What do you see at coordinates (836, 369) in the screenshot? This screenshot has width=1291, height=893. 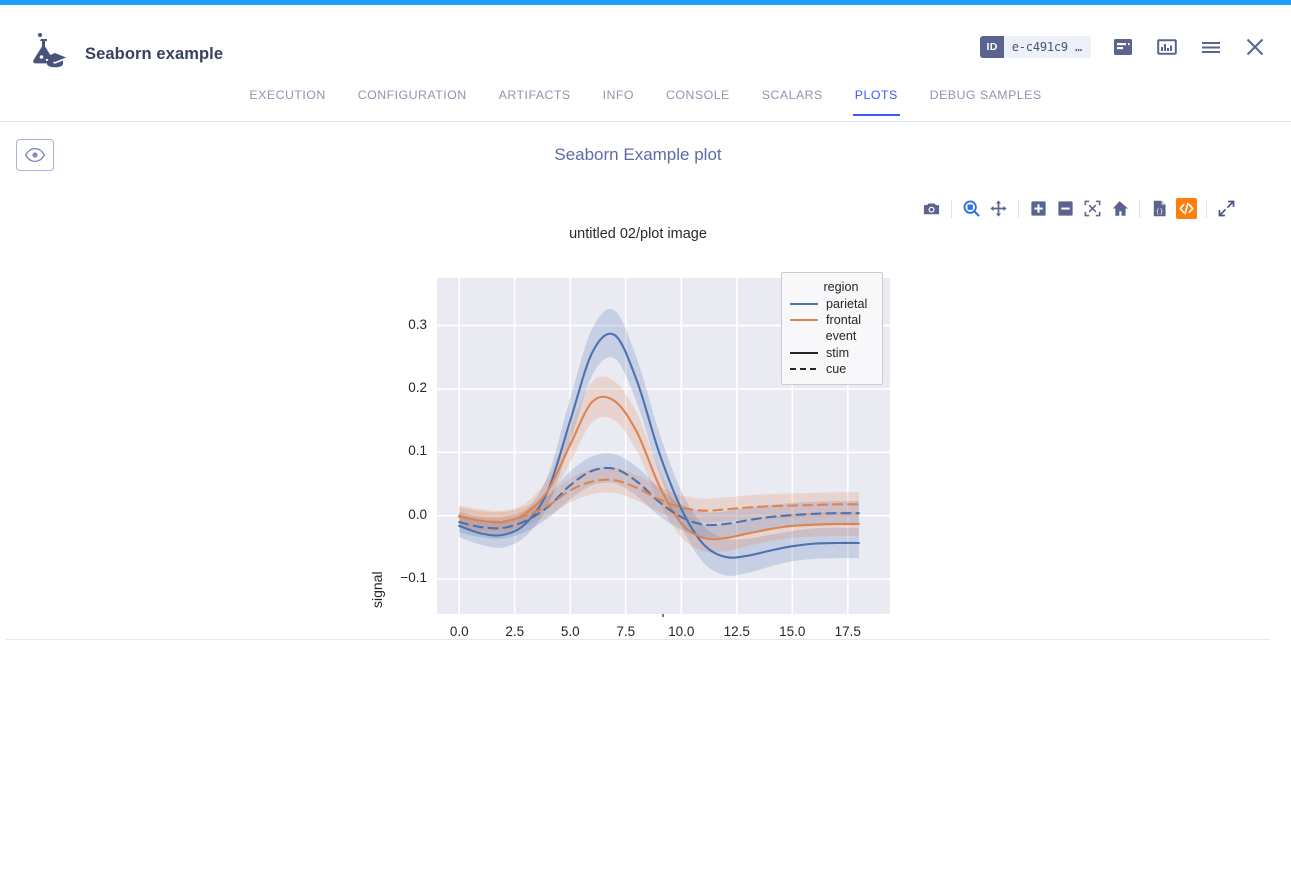 I see `legend-item-label: cue` at bounding box center [836, 369].